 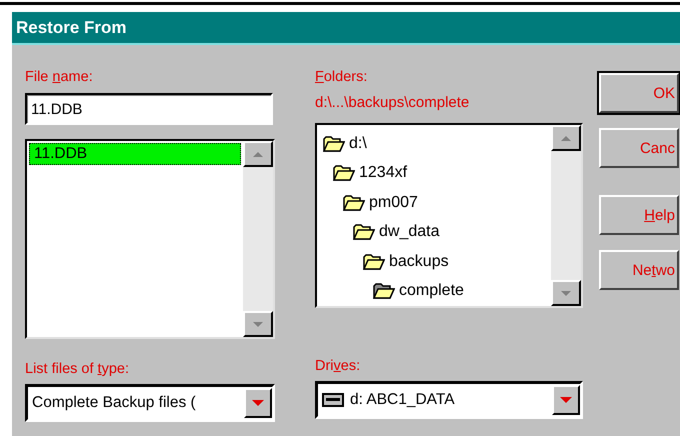 What do you see at coordinates (454, 261) in the screenshot?
I see `folder-item: backups` at bounding box center [454, 261].